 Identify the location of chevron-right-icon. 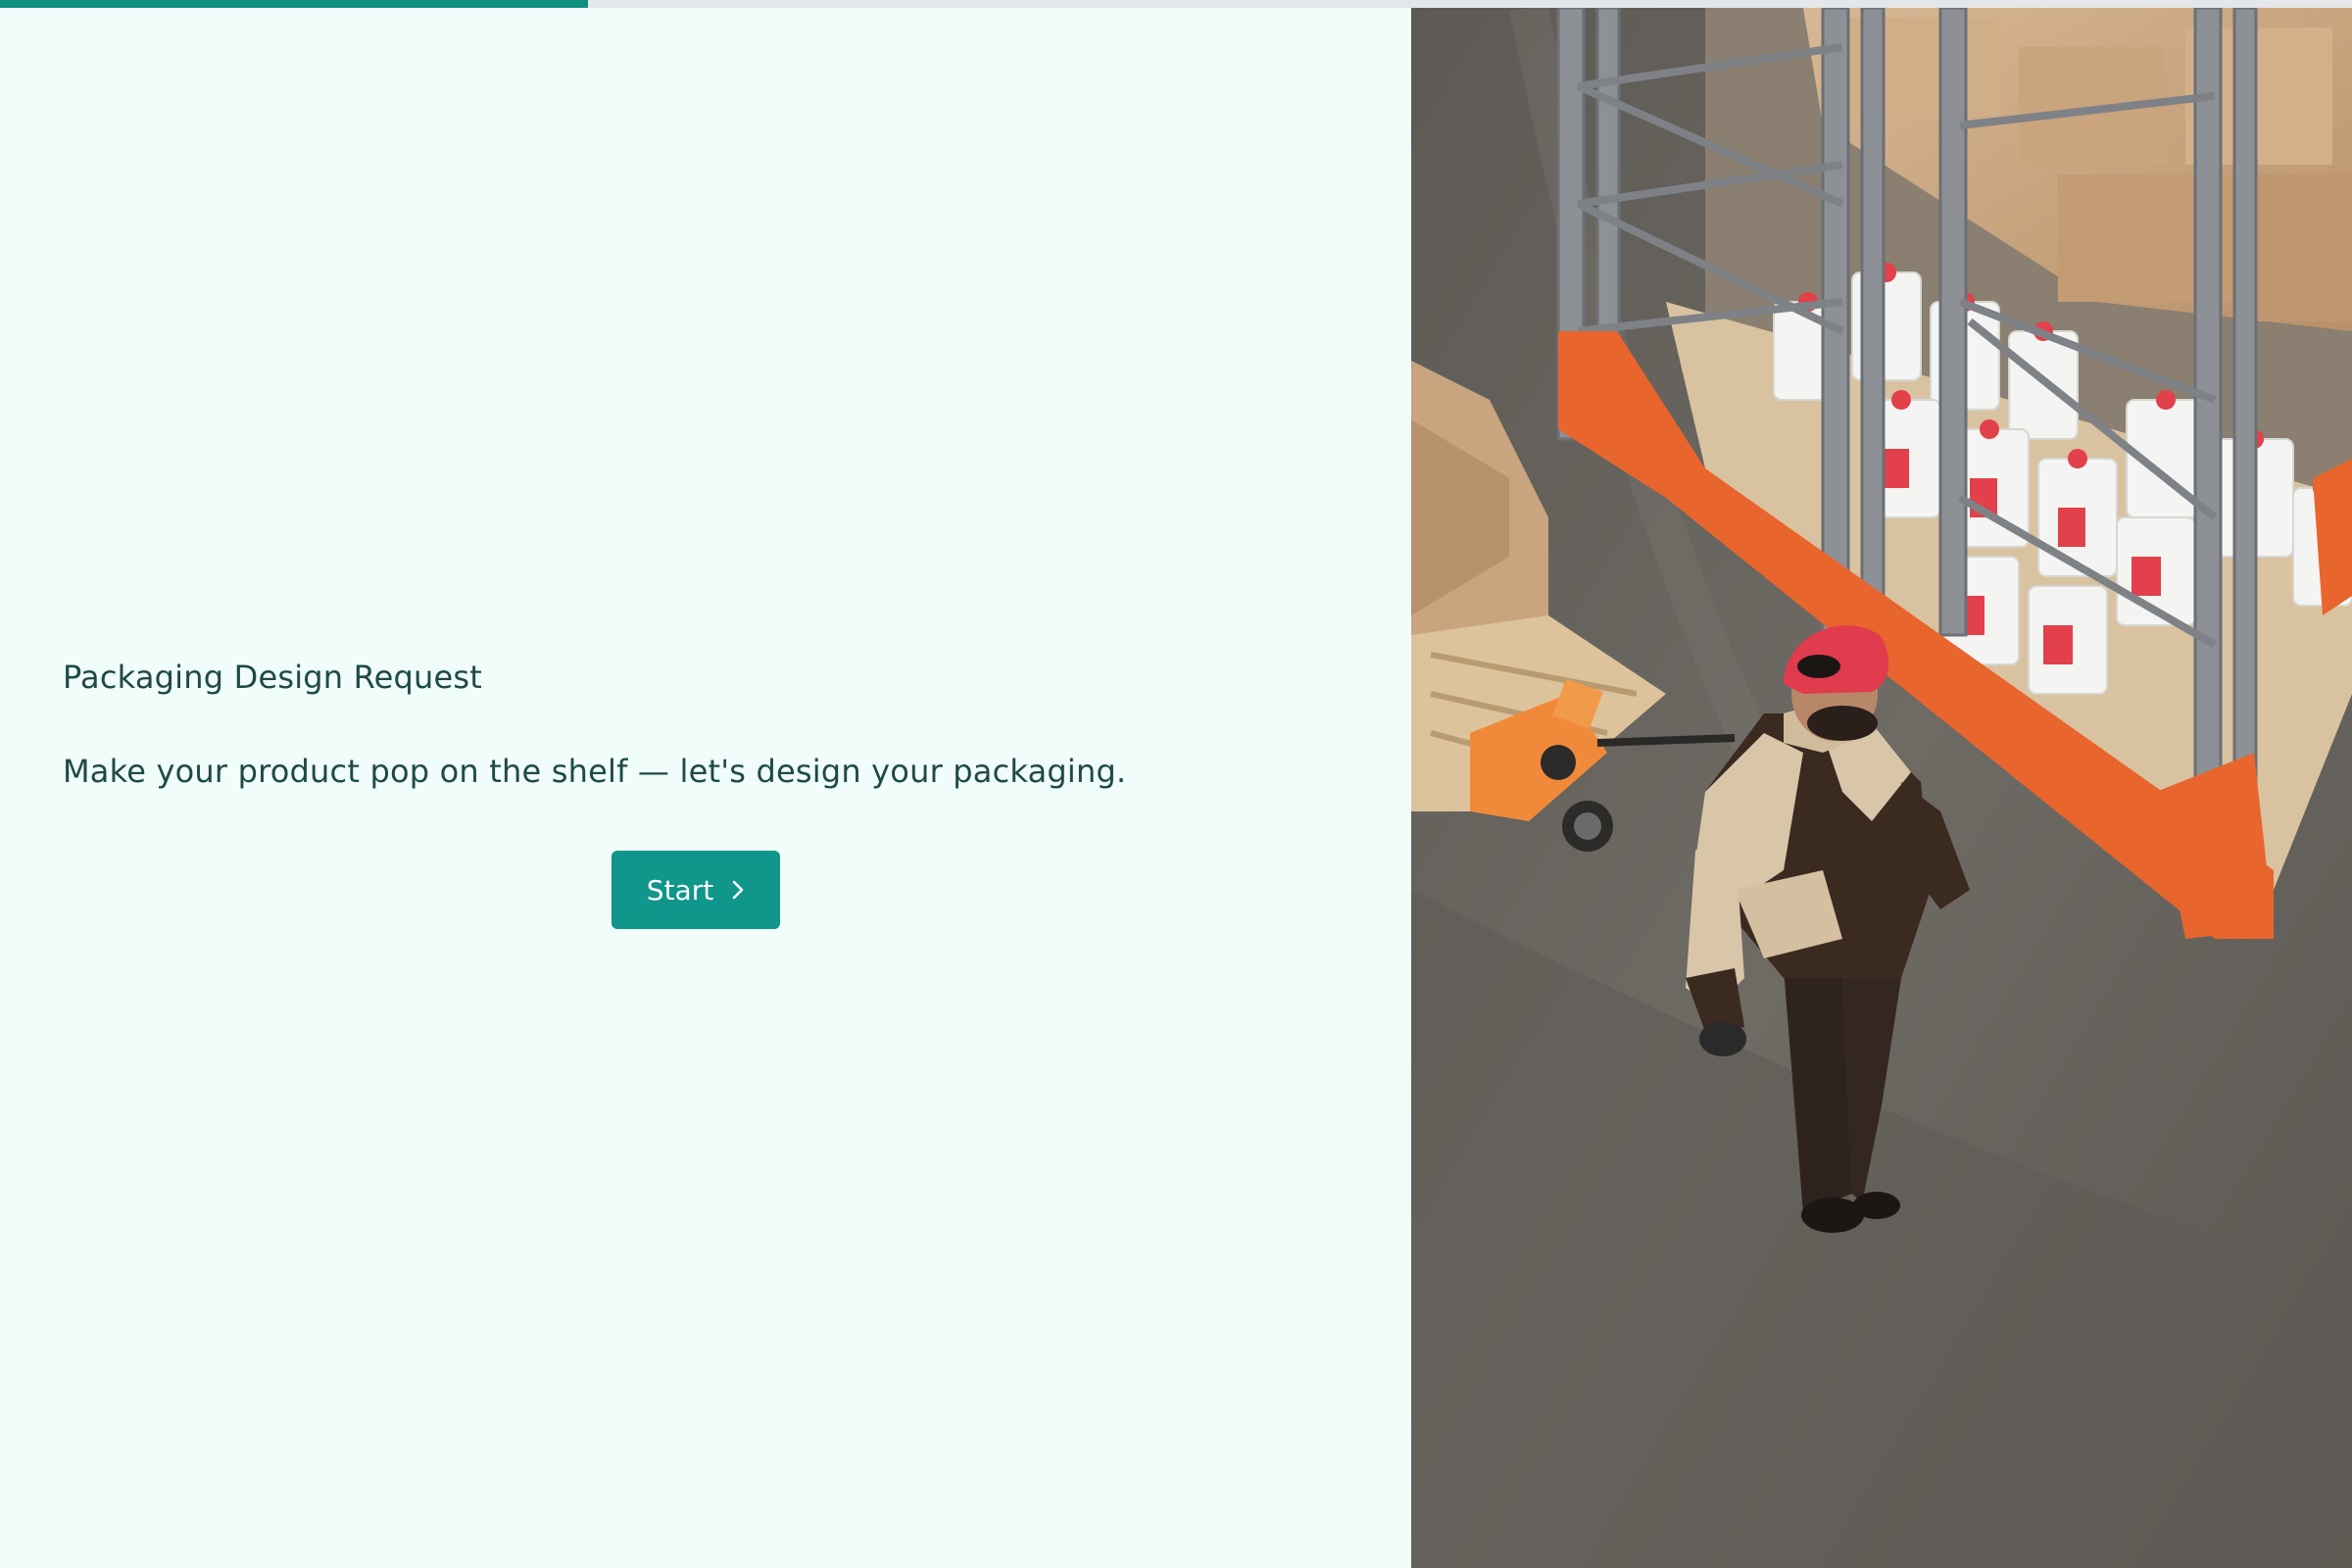
(738, 890).